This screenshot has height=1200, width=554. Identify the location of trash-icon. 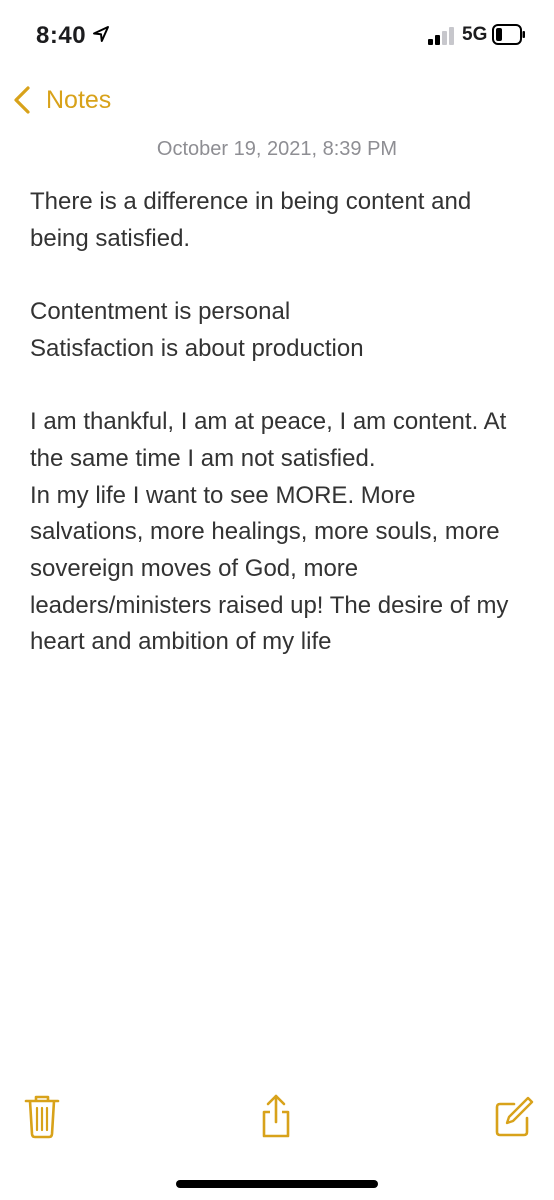
(42, 1117).